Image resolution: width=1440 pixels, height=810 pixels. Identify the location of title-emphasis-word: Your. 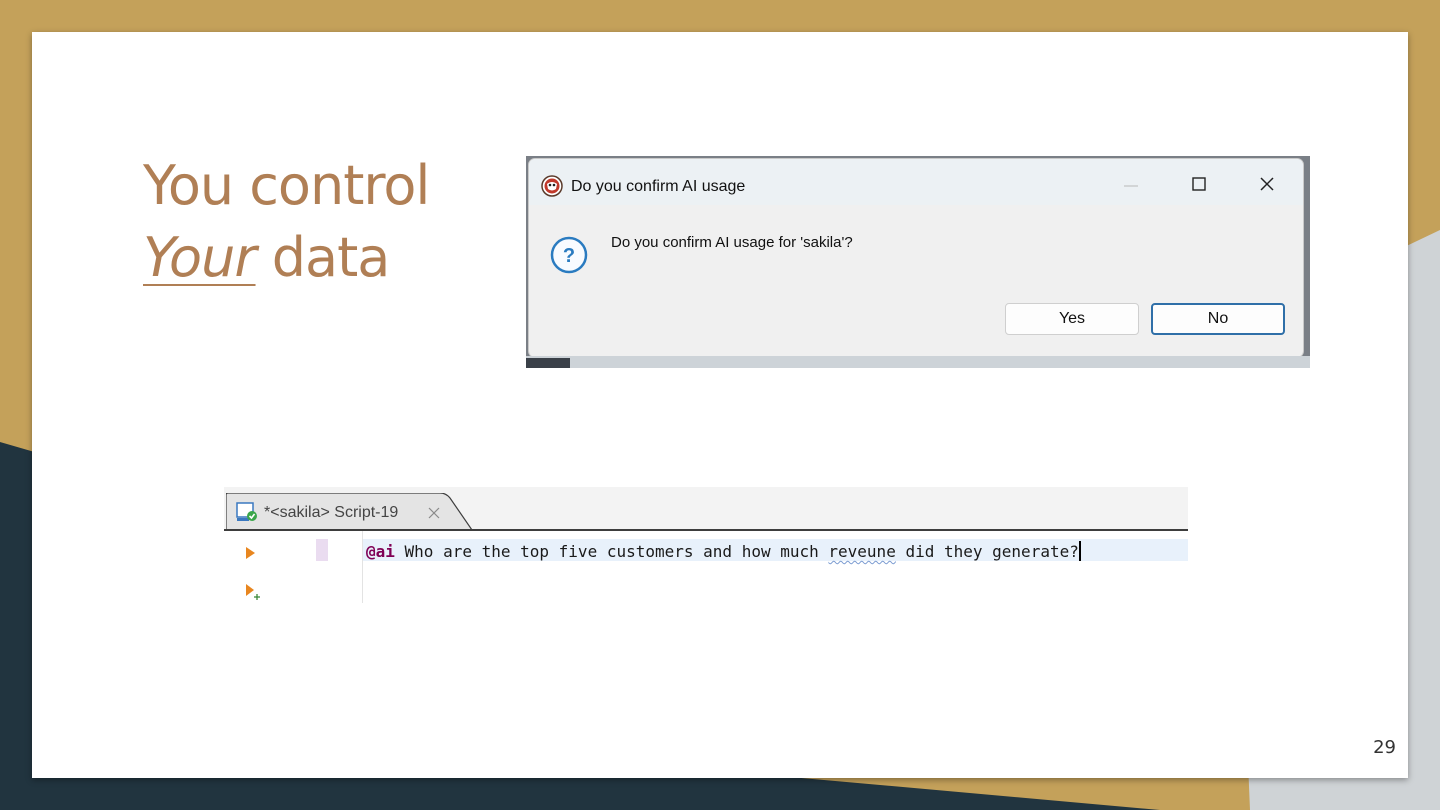
(200, 257).